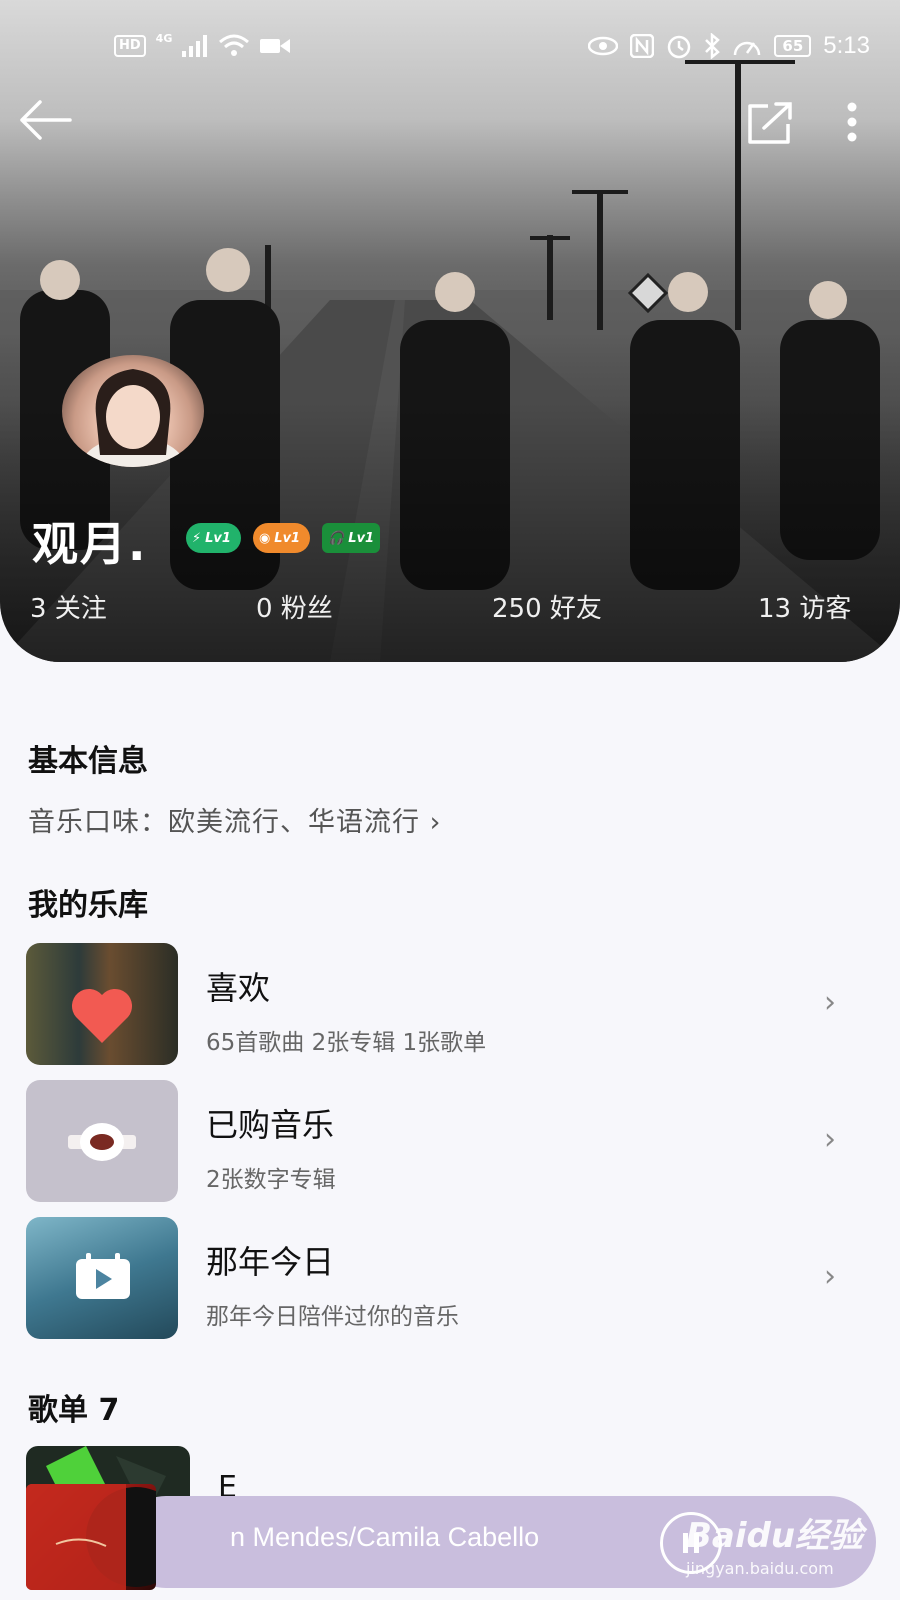 This screenshot has width=900, height=1600. What do you see at coordinates (451, 1004) in the screenshot?
I see `library-item-liked: 喜欢 65首歌曲 2张专辑 1张歌单 ›` at bounding box center [451, 1004].